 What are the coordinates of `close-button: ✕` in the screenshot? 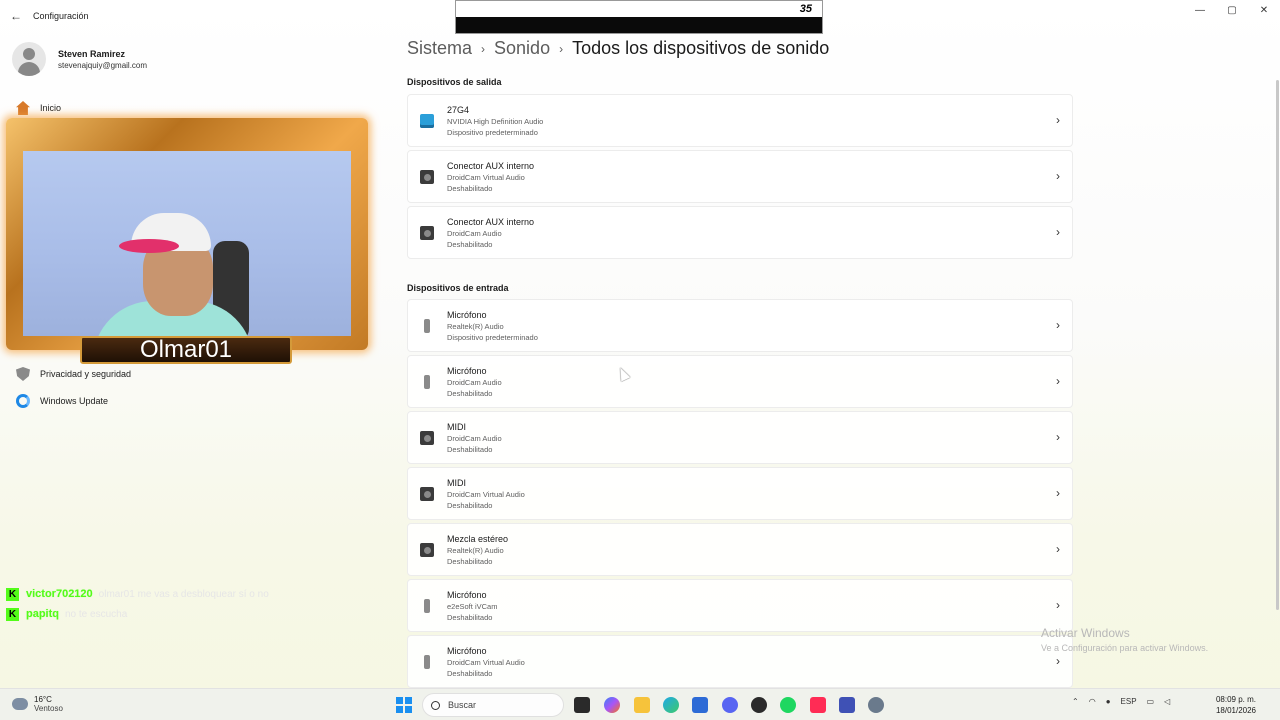 It's located at (1264, 11).